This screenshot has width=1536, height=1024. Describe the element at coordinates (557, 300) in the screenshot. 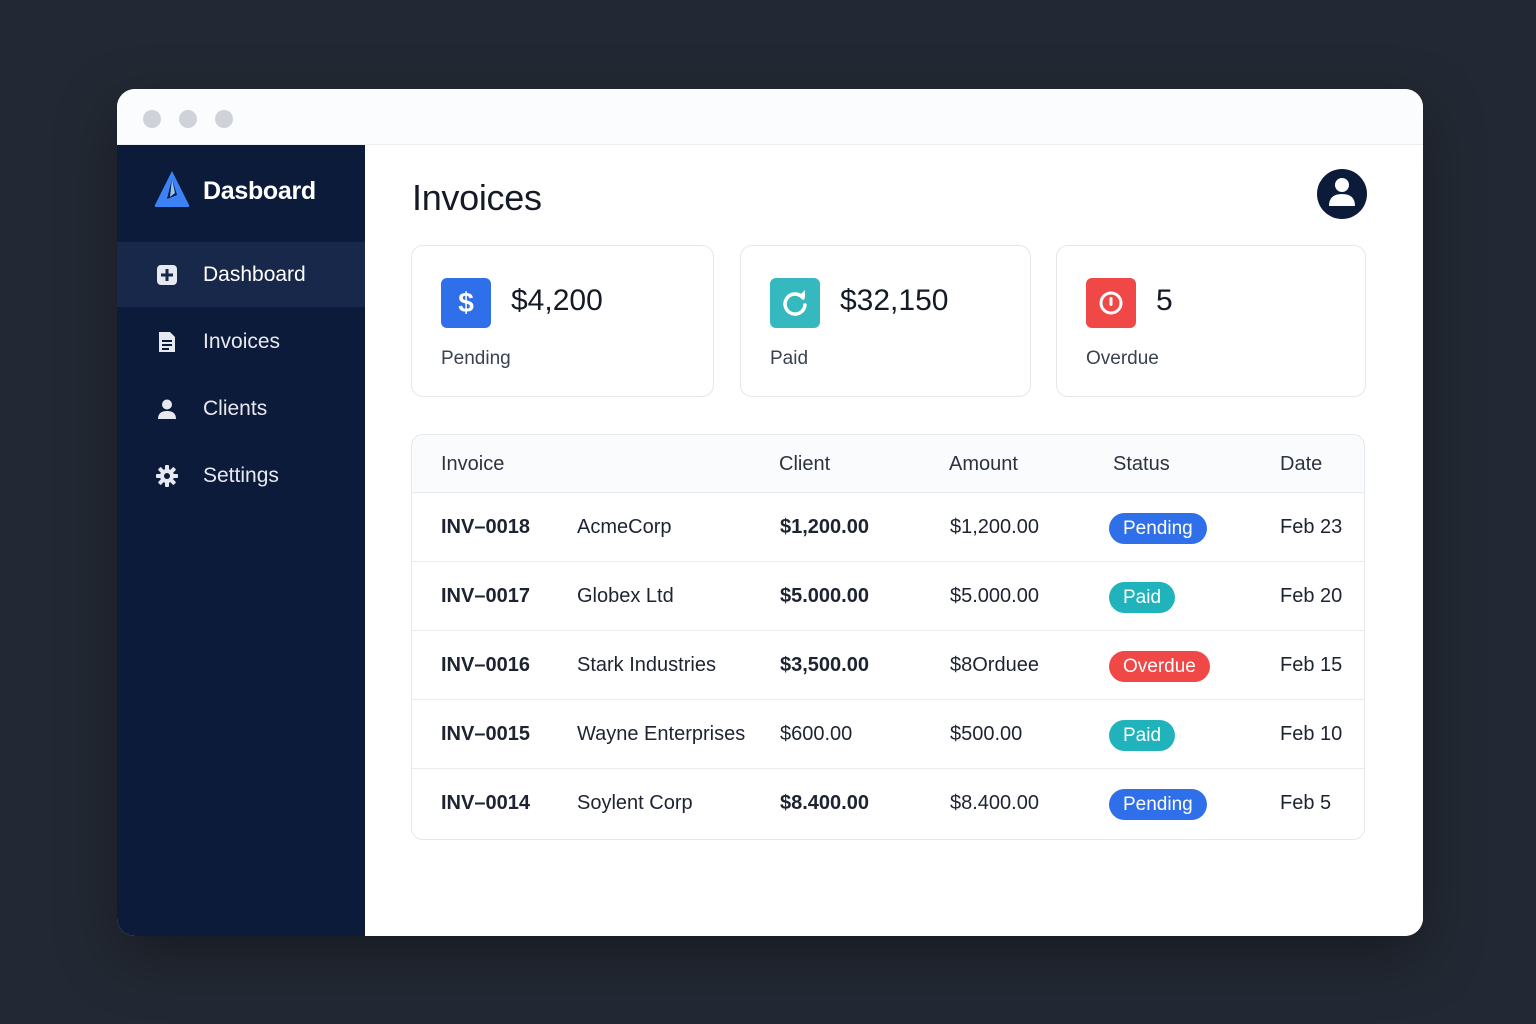

I see `card-value: $4,200` at that location.